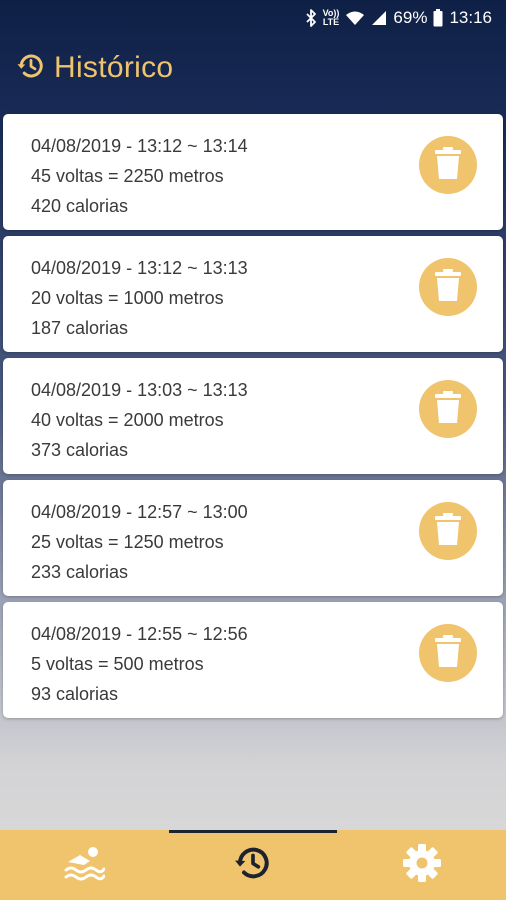 This screenshot has height=900, width=506. Describe the element at coordinates (253, 18) in the screenshot. I see `status-bar: Vo)) LTE 69% 13:16` at that location.